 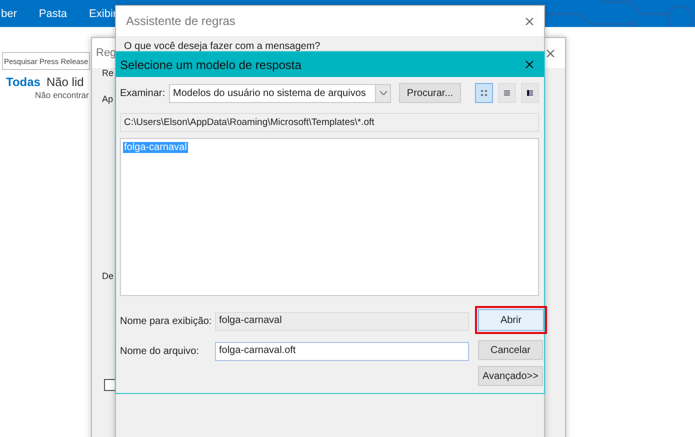 I want to click on look-in-dropdown: Modelos do usuário no sistema de arquivos, so click(x=280, y=93).